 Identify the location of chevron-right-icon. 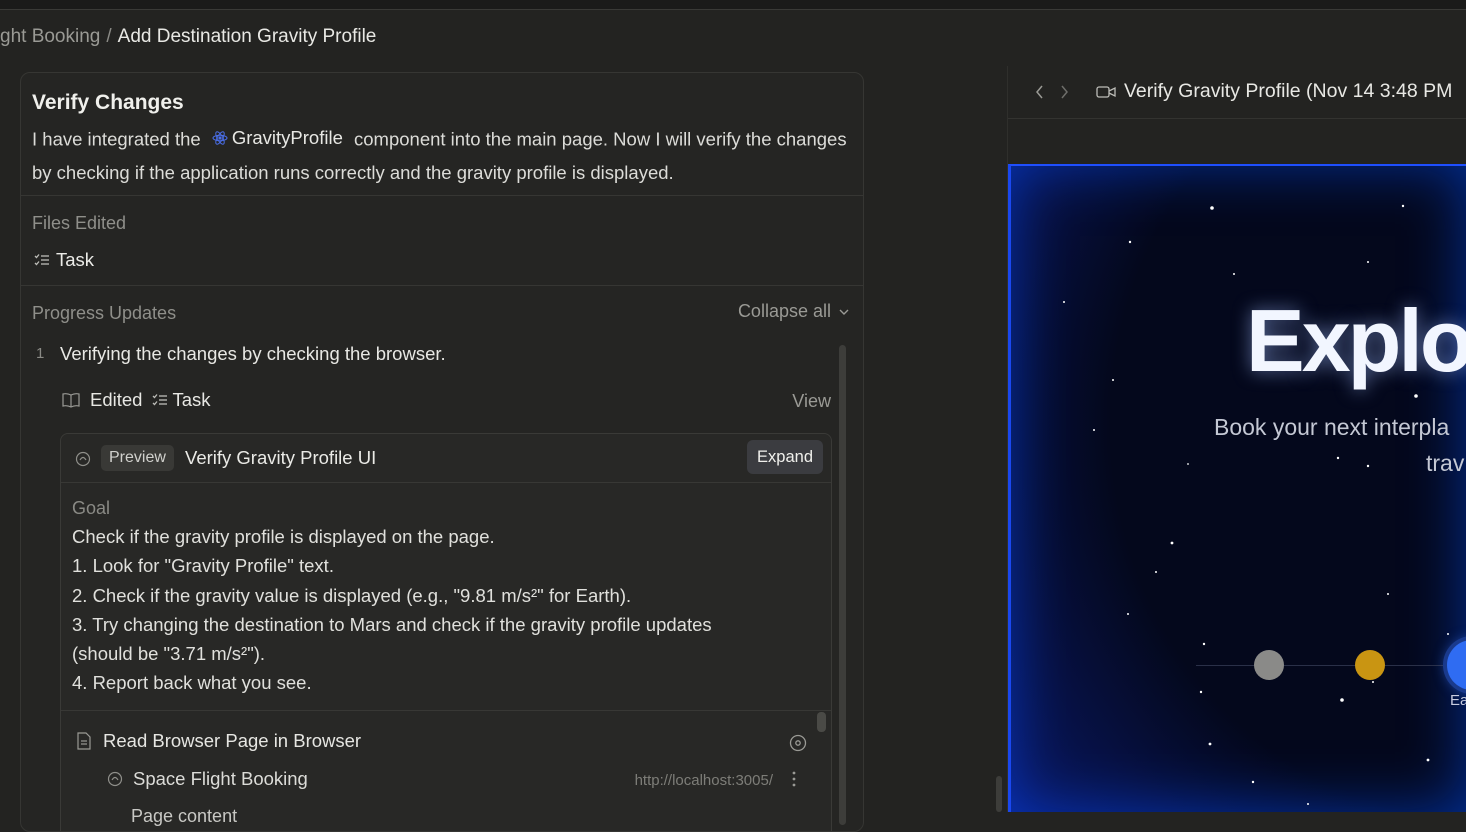
(1065, 92).